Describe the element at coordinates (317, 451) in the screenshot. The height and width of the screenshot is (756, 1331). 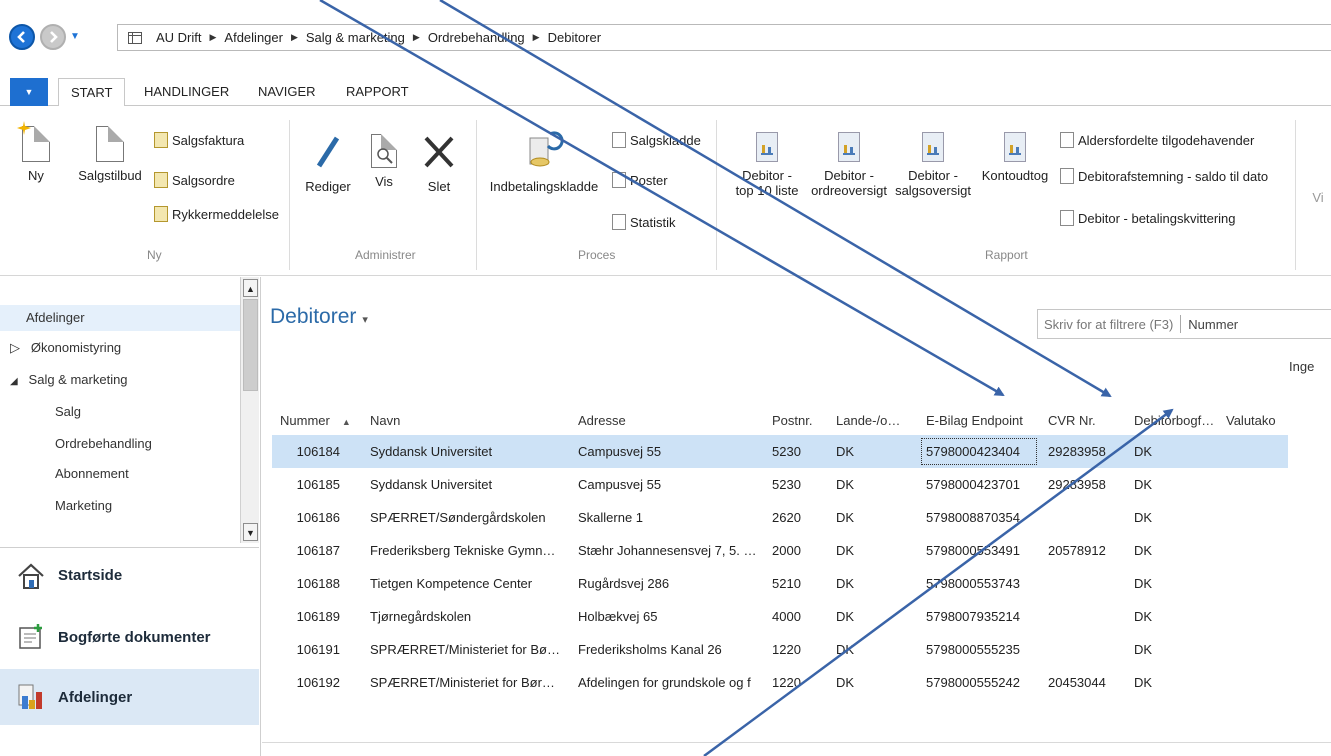
I see `table-cell: 106184` at that location.